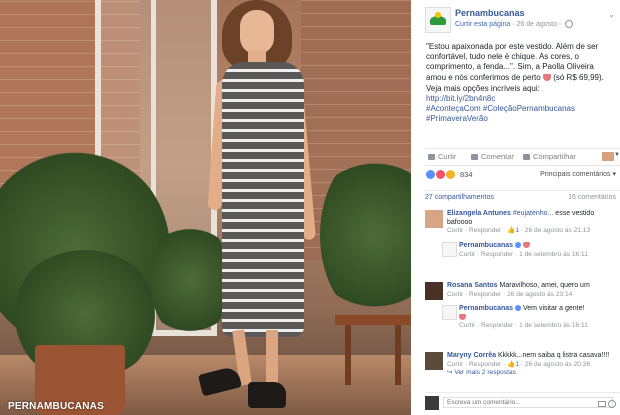 The height and width of the screenshot is (415, 620). Describe the element at coordinates (373, 320) in the screenshot. I see `side-table` at that location.